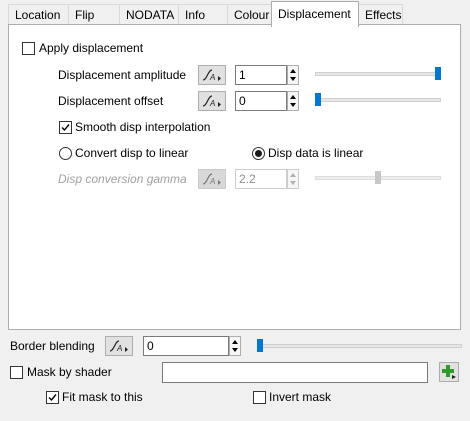 The image size is (470, 421). Describe the element at coordinates (122, 179) in the screenshot. I see `disp-conversion-gamma-label: Disp conversion gamma` at that location.